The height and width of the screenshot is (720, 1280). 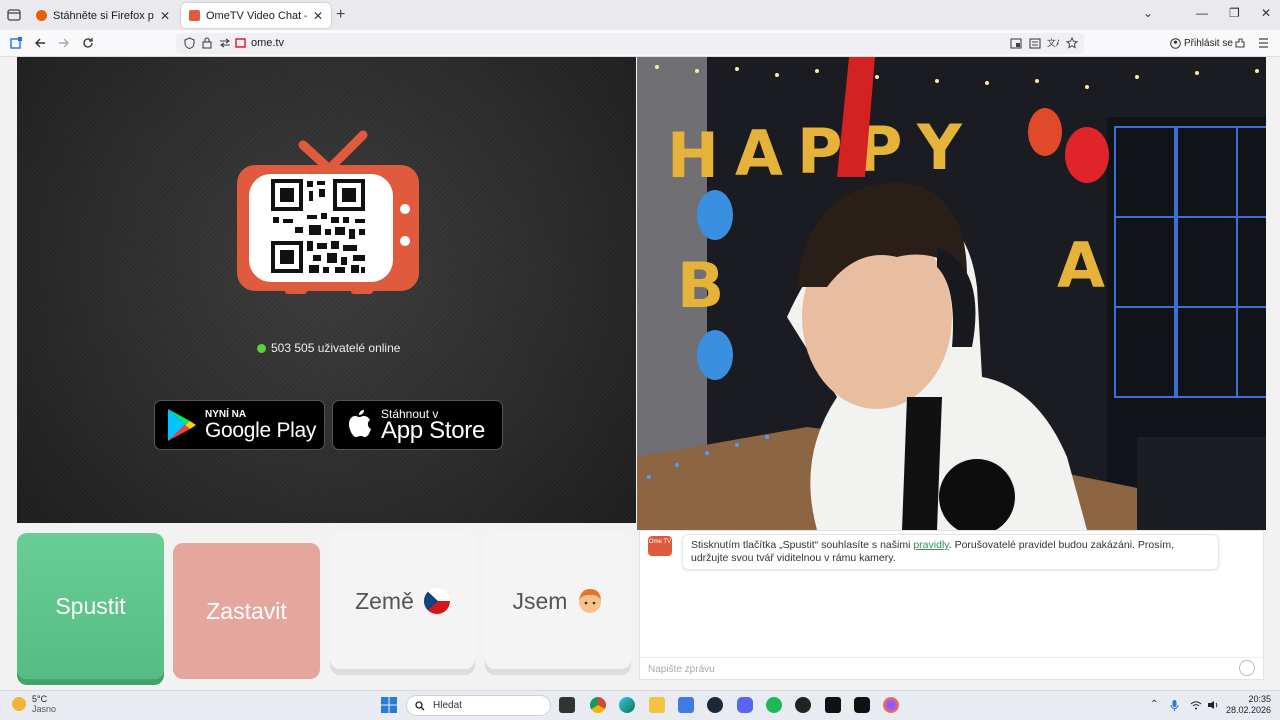 What do you see at coordinates (261, 348) in the screenshot?
I see `online-status-icon` at bounding box center [261, 348].